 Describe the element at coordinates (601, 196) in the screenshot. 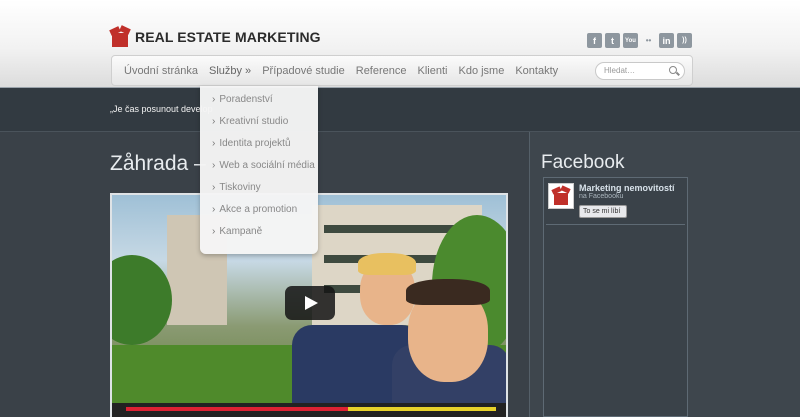

I see `facebook-subtitle: na Facebooku` at that location.